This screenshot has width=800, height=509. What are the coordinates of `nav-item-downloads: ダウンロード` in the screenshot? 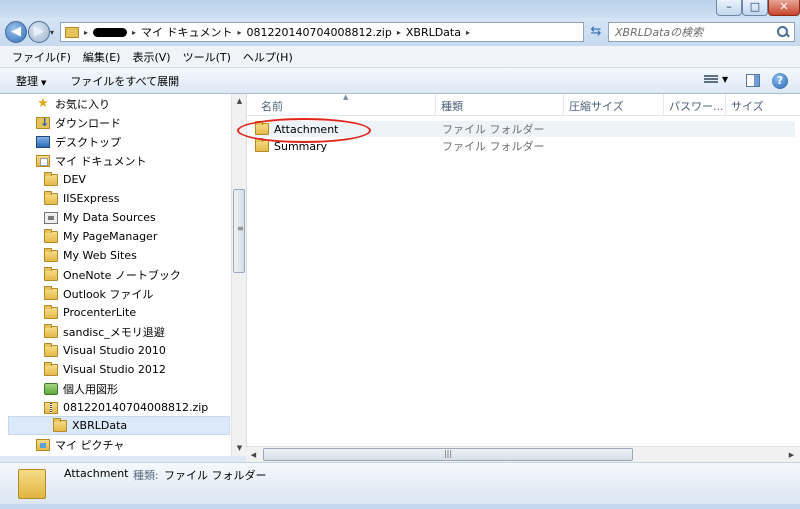 It's located at (78, 122).